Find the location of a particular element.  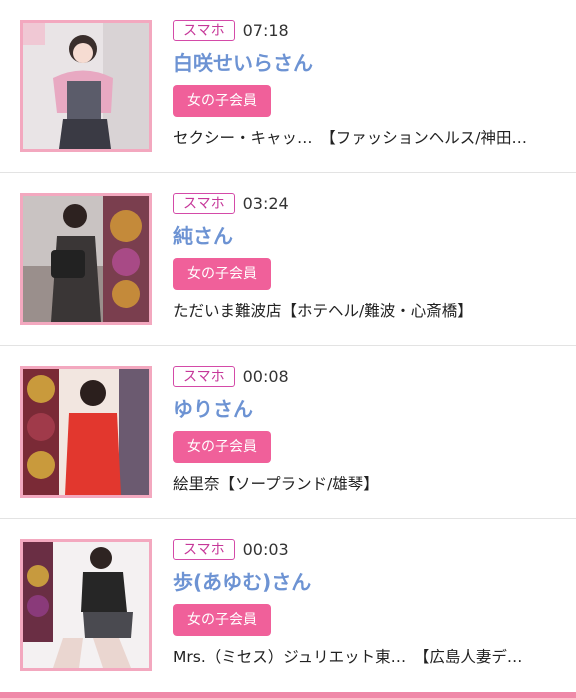

entry-meta: スマホ 03:24 is located at coordinates (369, 203).